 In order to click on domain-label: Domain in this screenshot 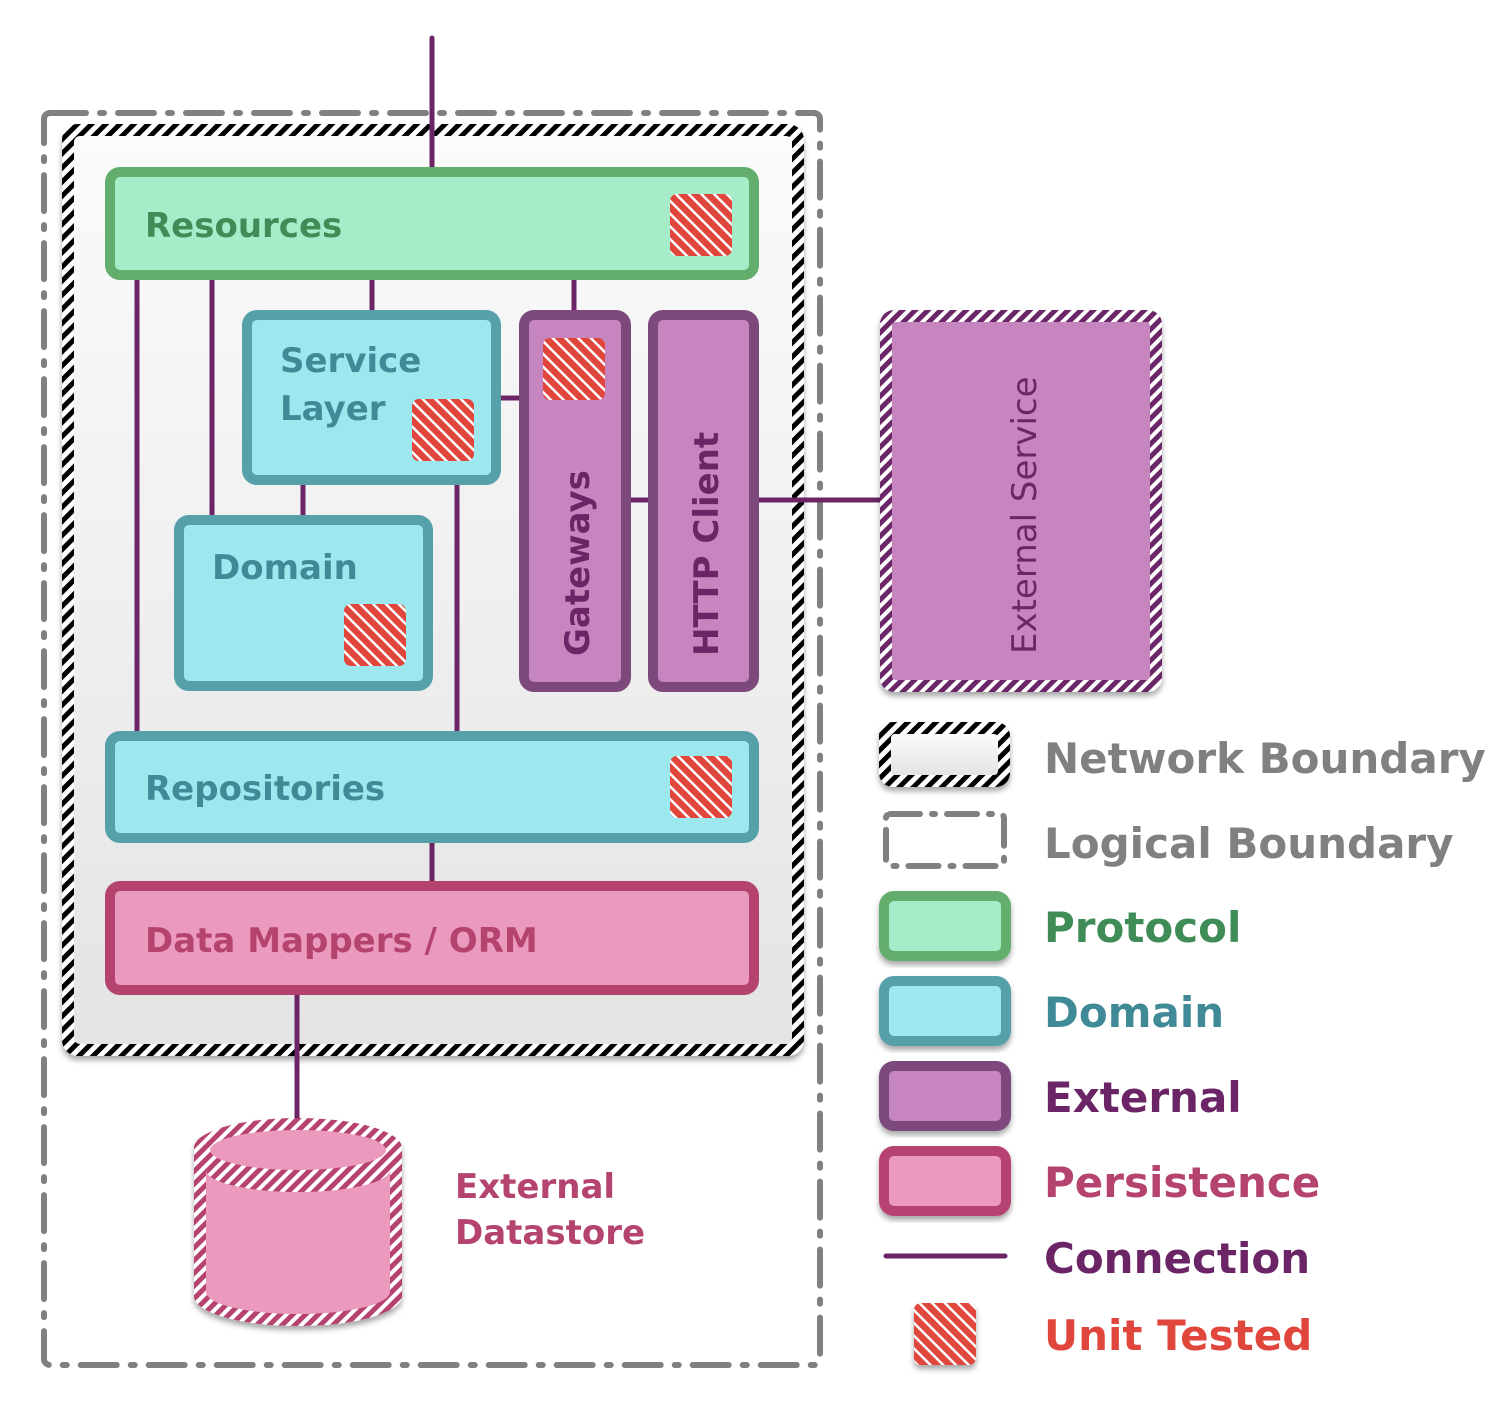, I will do `click(285, 568)`.